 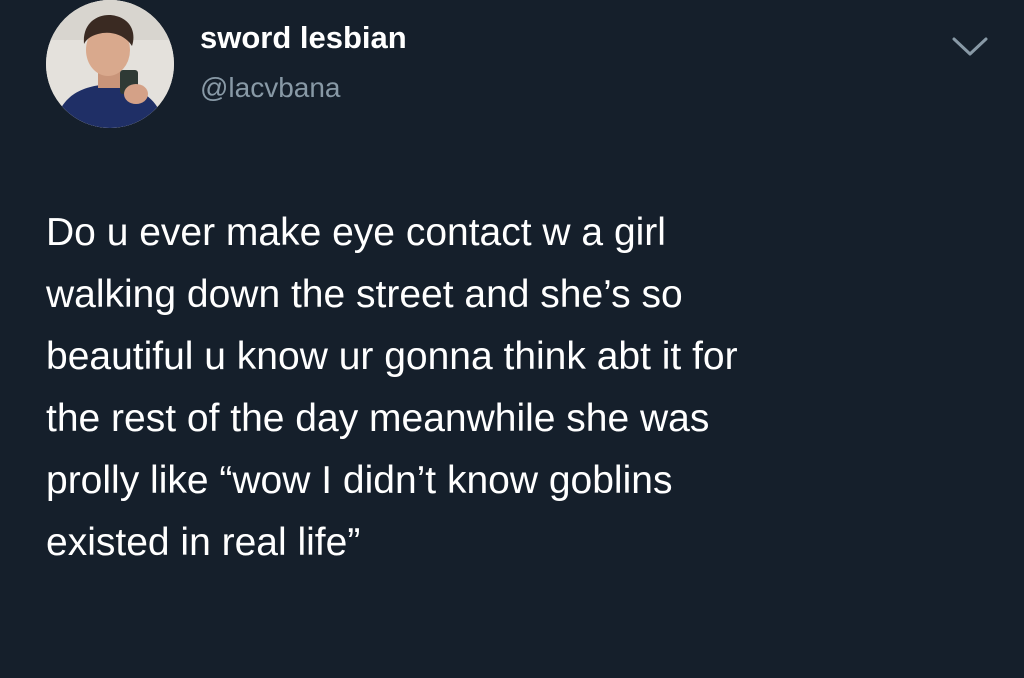 I want to click on tweet-menu-button, so click(x=970, y=47).